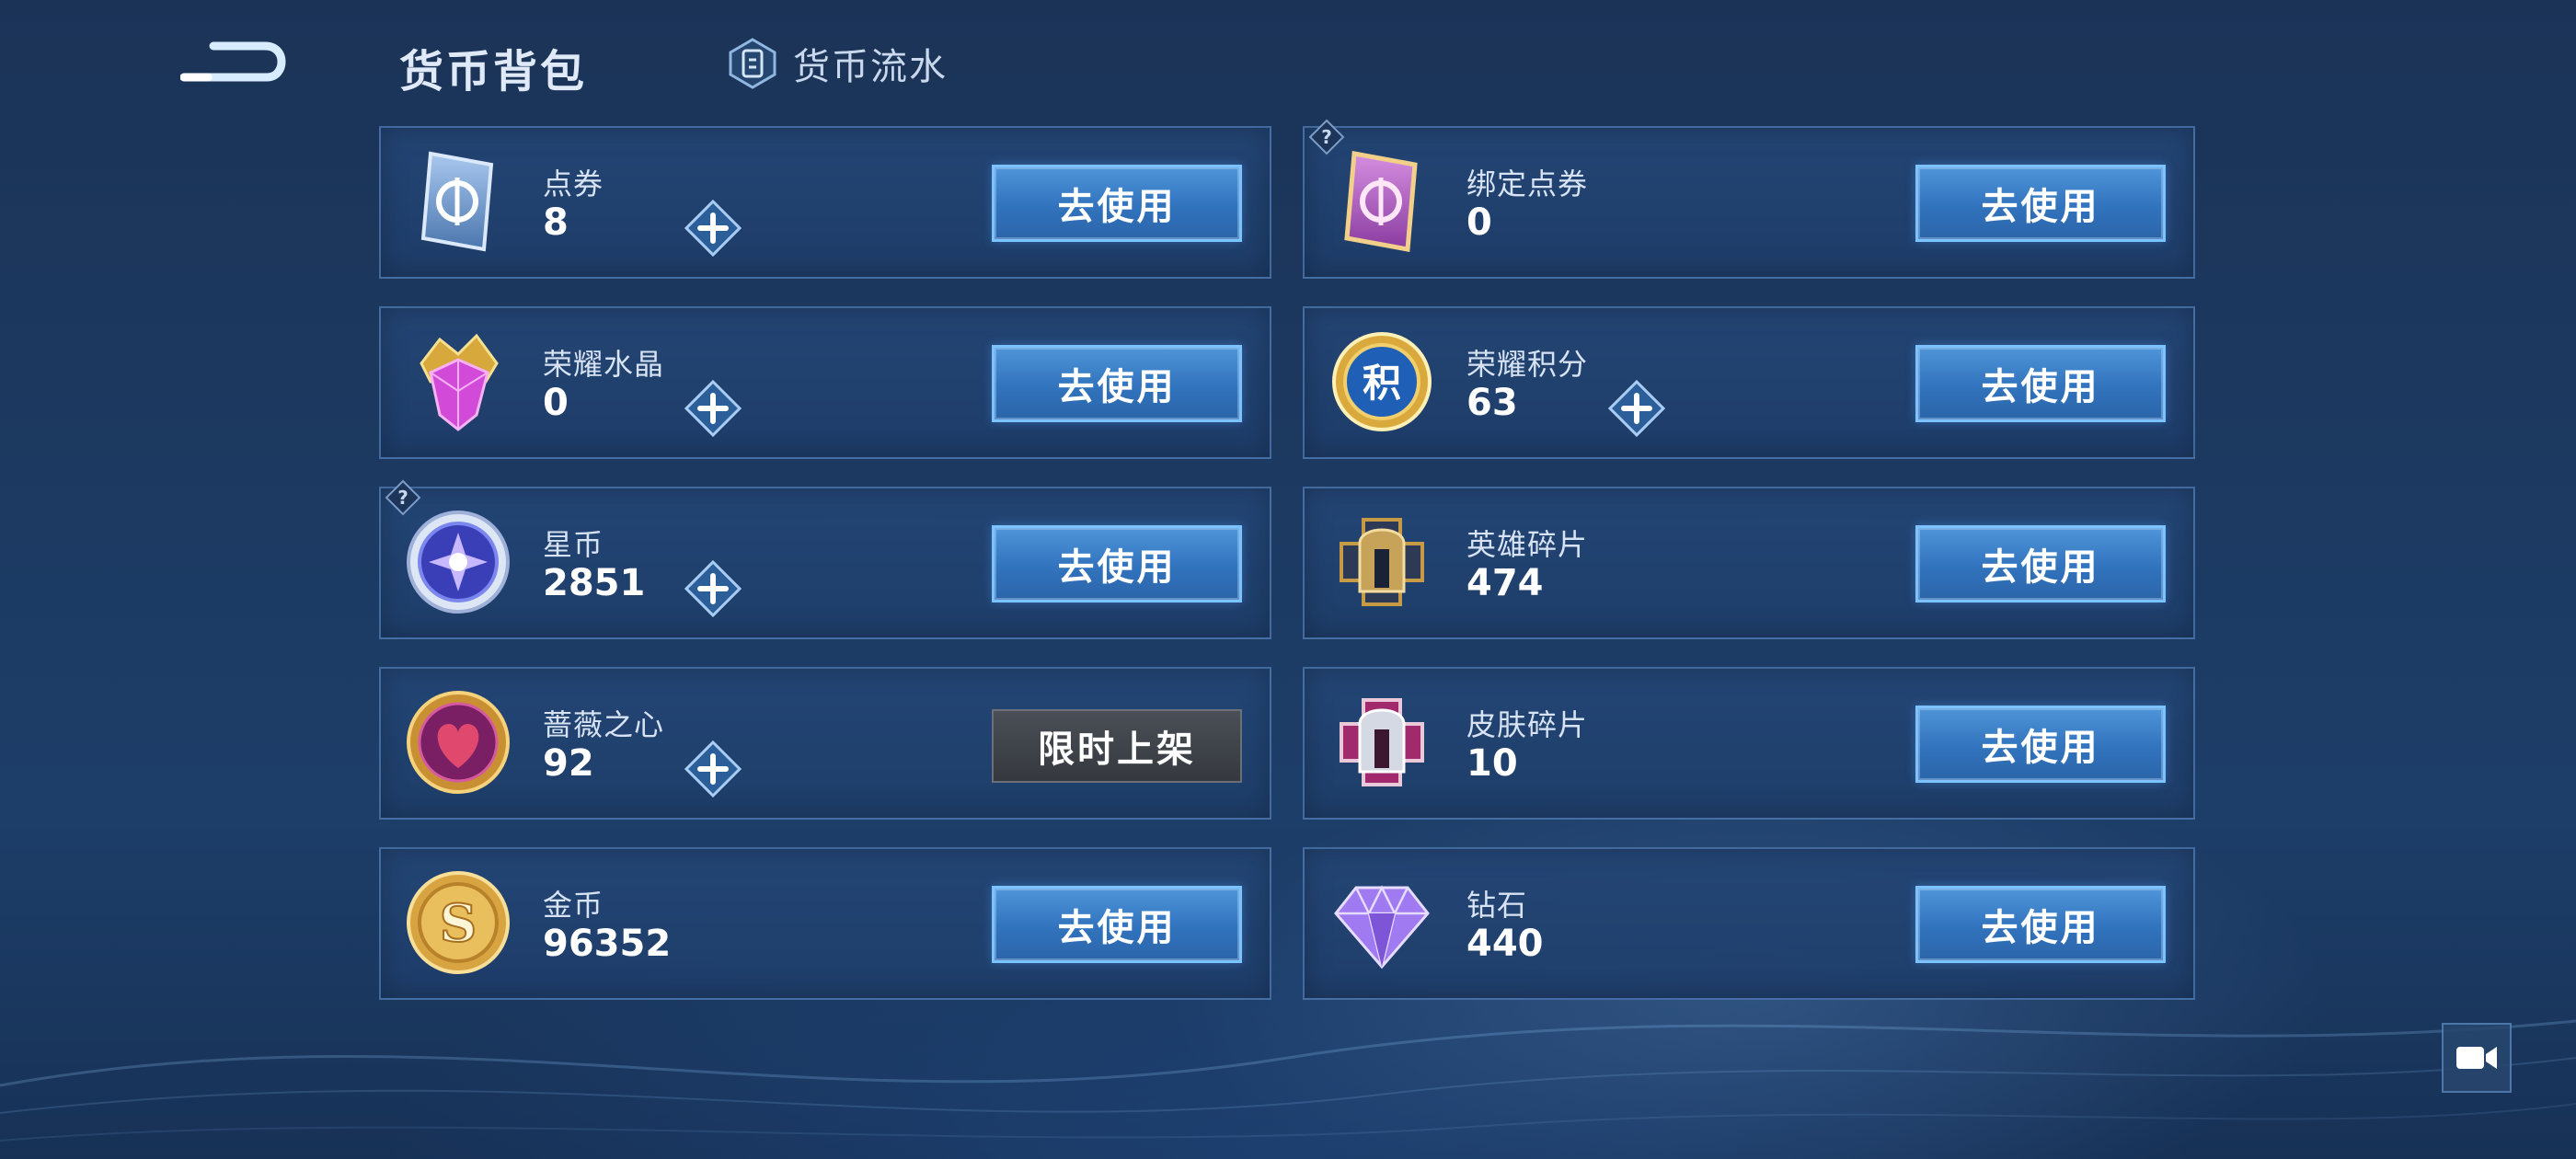  I want to click on currency-name: 蔷薇之心, so click(604, 724).